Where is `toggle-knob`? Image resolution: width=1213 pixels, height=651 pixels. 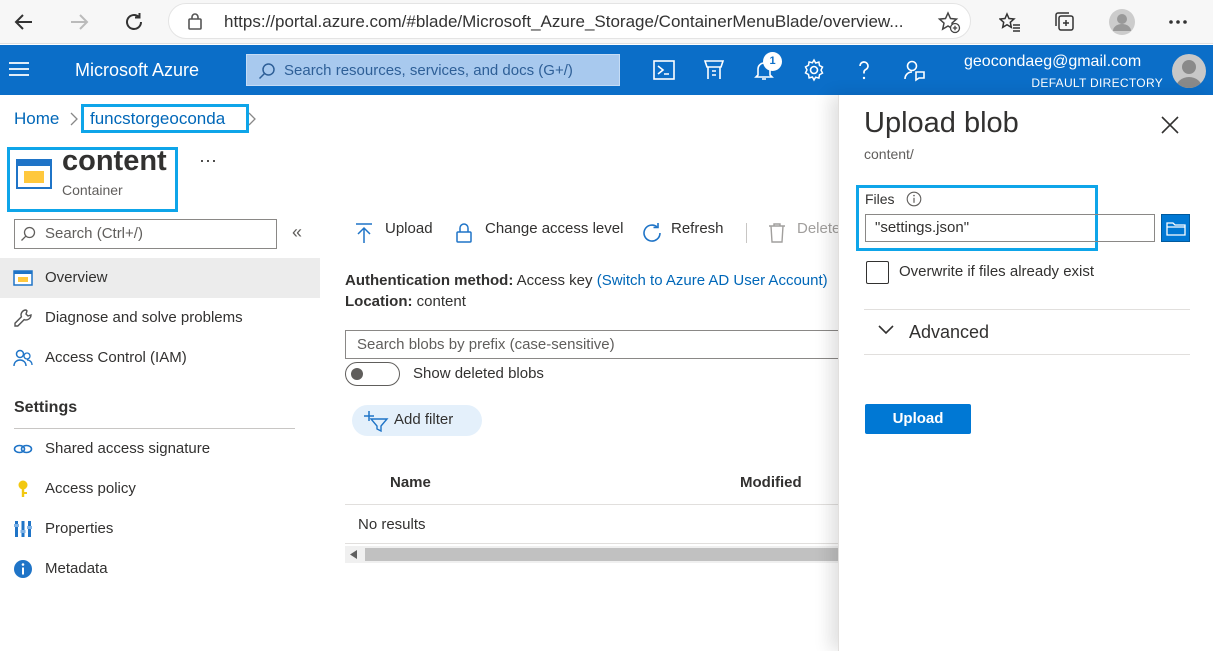
toggle-knob is located at coordinates (357, 374).